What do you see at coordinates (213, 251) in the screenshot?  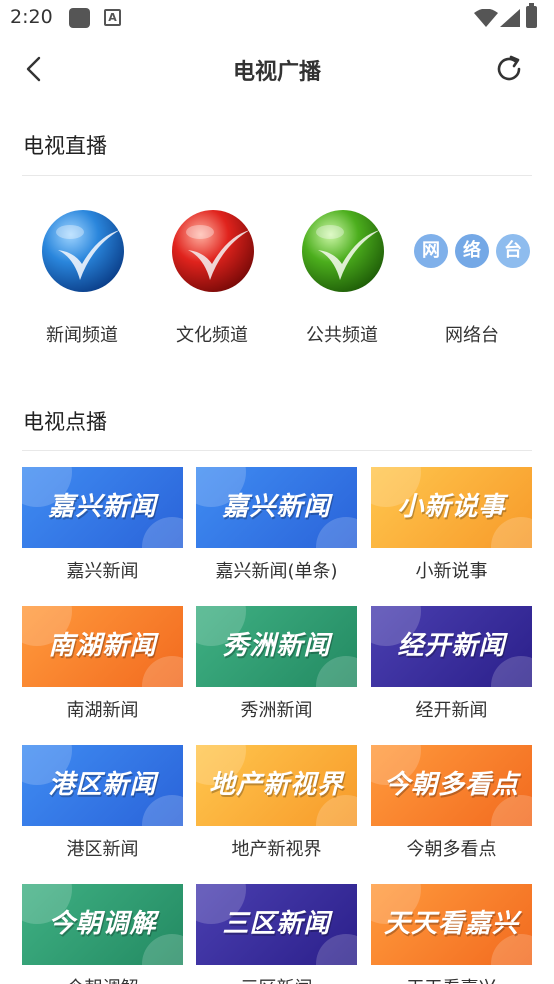 I see `culture-channel-logo-icon` at bounding box center [213, 251].